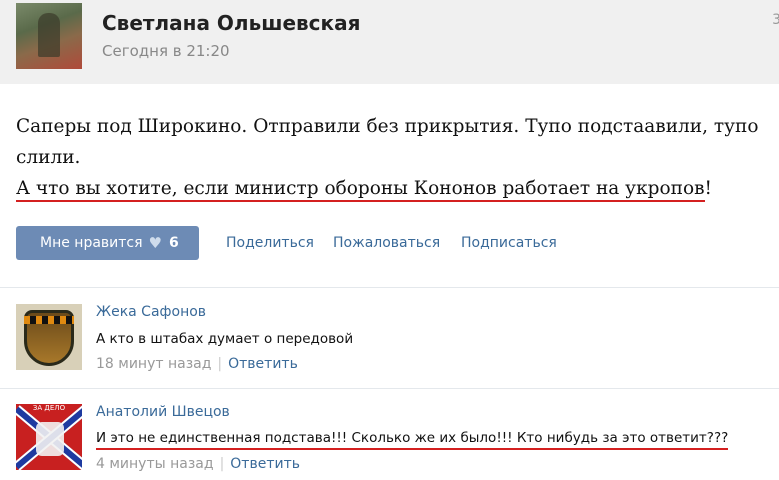  I want to click on like-button: Мне нравится ♥ 6, so click(107, 243).